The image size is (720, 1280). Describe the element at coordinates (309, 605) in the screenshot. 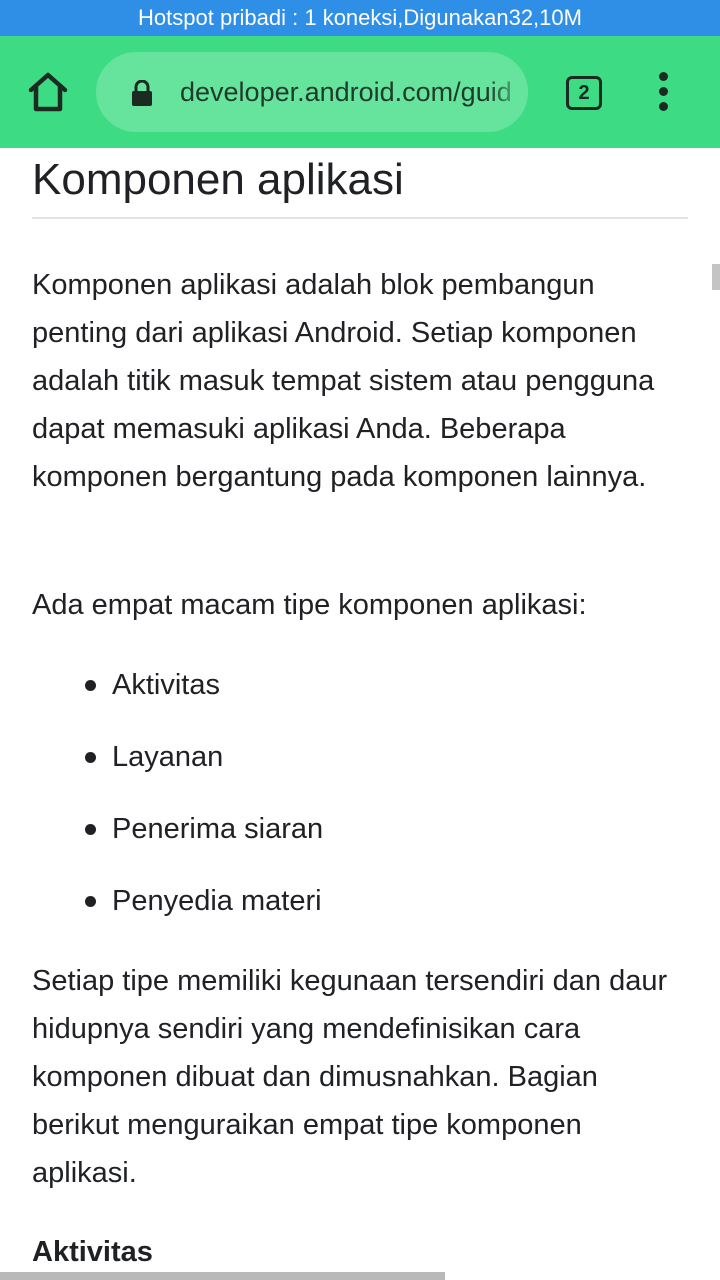

I see `types-intro-paragraph: Ada empat macam tipe komponen aplikasi:` at that location.